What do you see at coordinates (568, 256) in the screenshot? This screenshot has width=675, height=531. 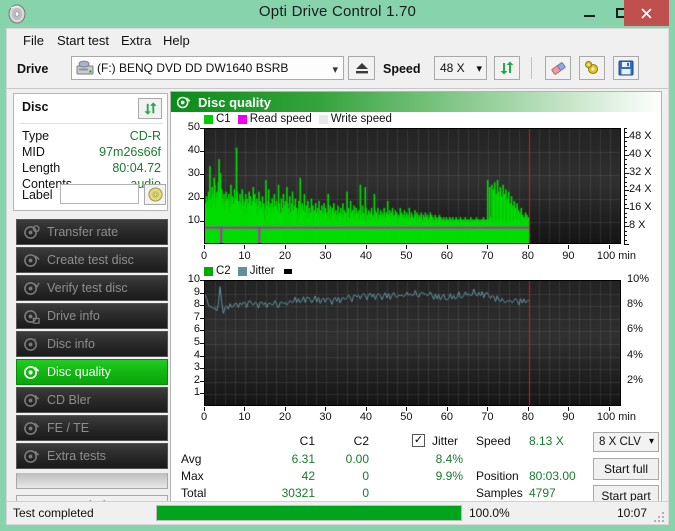 I see `c1-xtick-90: 90` at bounding box center [568, 256].